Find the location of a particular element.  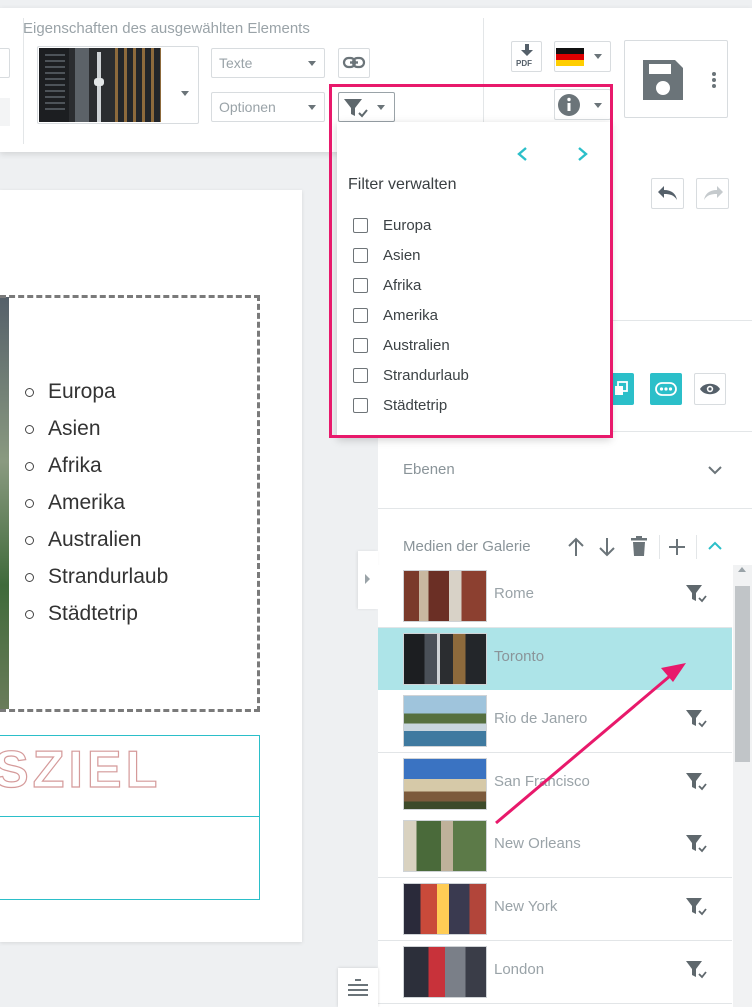

duplicate-button is located at coordinates (621, 389).